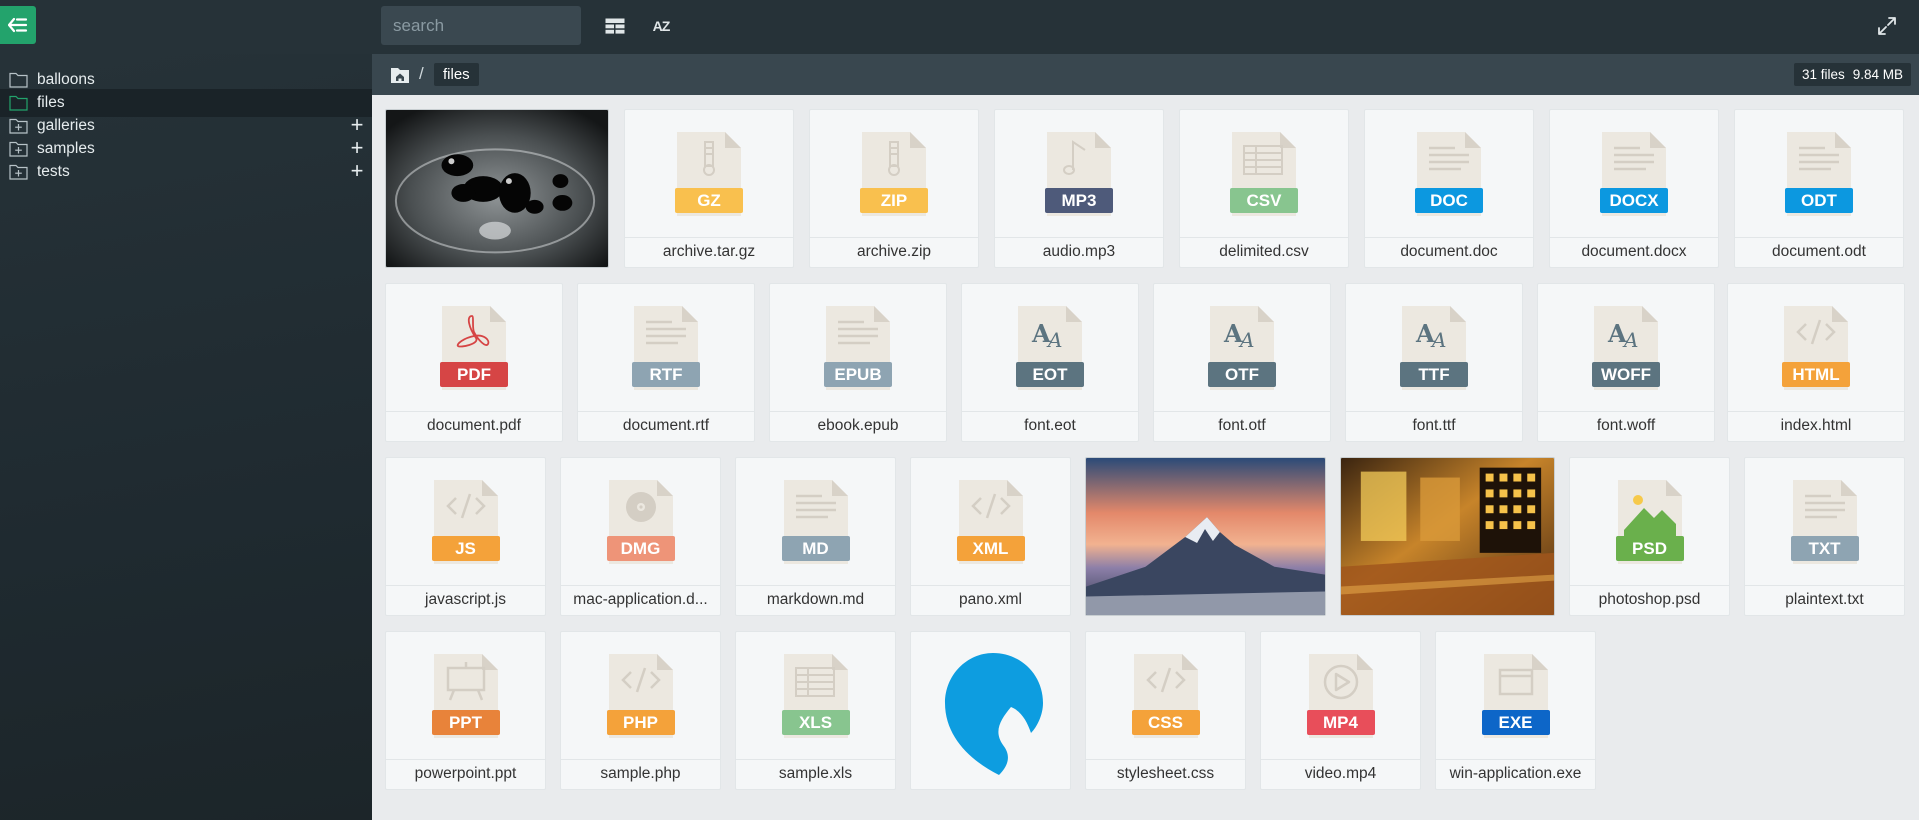 This screenshot has width=1919, height=820. Describe the element at coordinates (640, 696) in the screenshot. I see `file-thumbnail: PHP` at that location.